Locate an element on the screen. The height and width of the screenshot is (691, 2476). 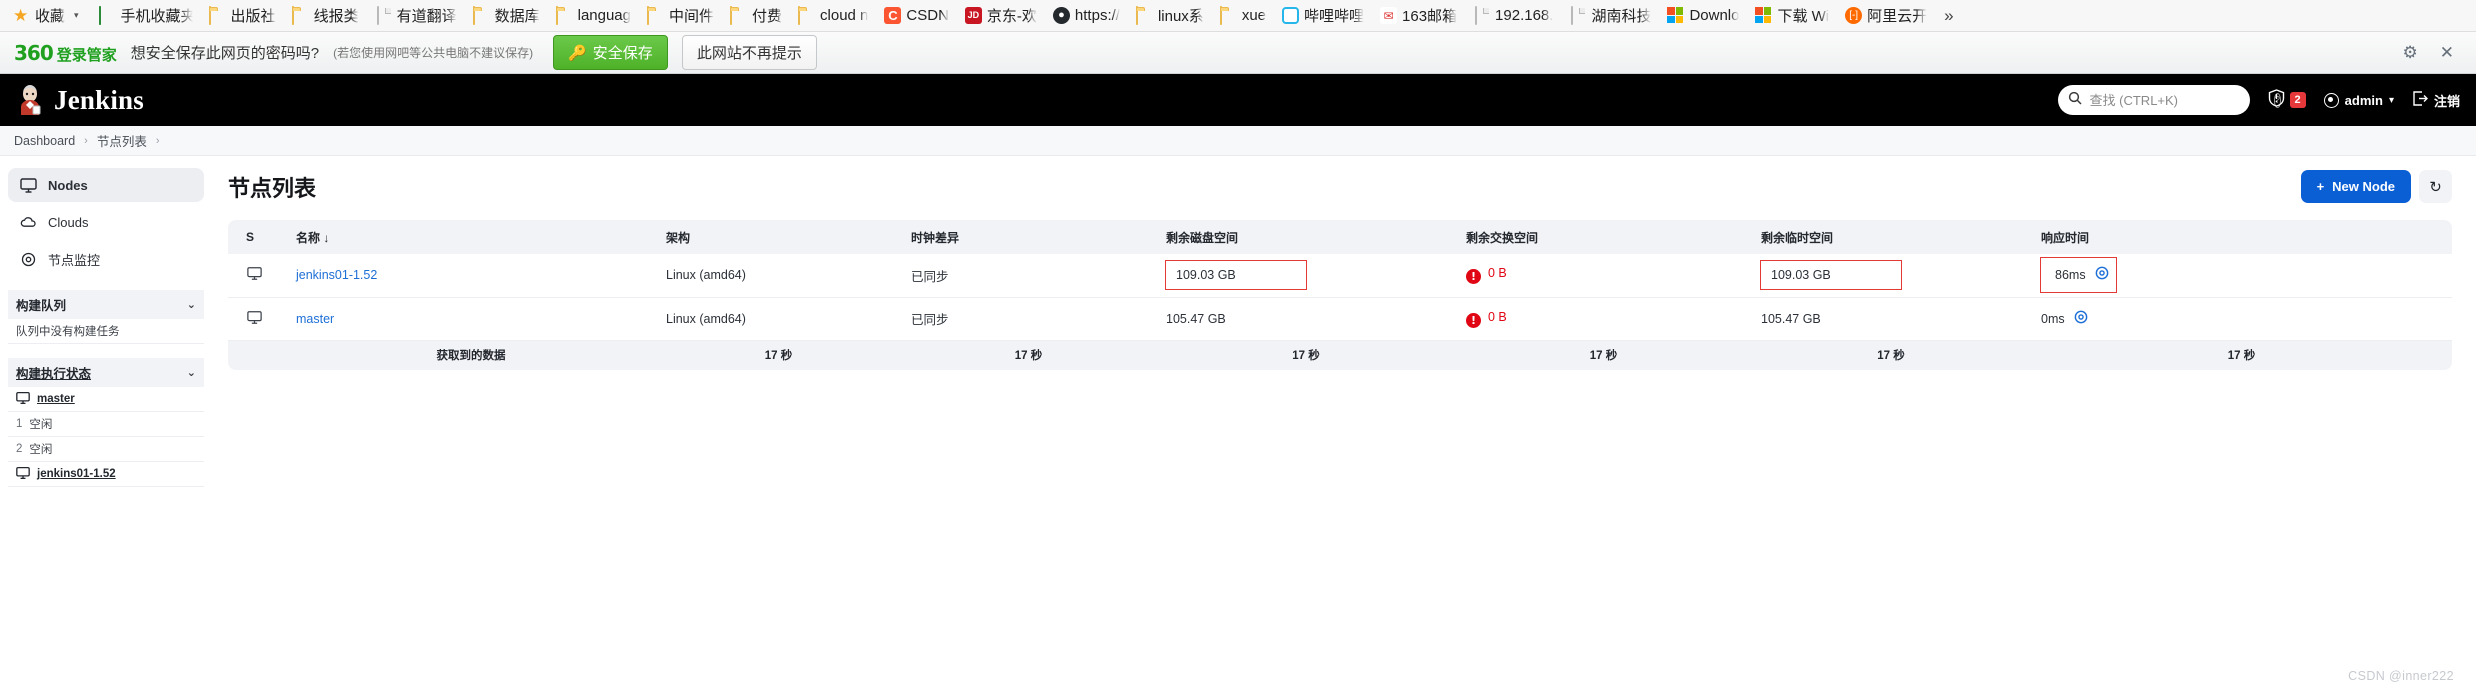
search-icon is located at coordinates (2075, 100).